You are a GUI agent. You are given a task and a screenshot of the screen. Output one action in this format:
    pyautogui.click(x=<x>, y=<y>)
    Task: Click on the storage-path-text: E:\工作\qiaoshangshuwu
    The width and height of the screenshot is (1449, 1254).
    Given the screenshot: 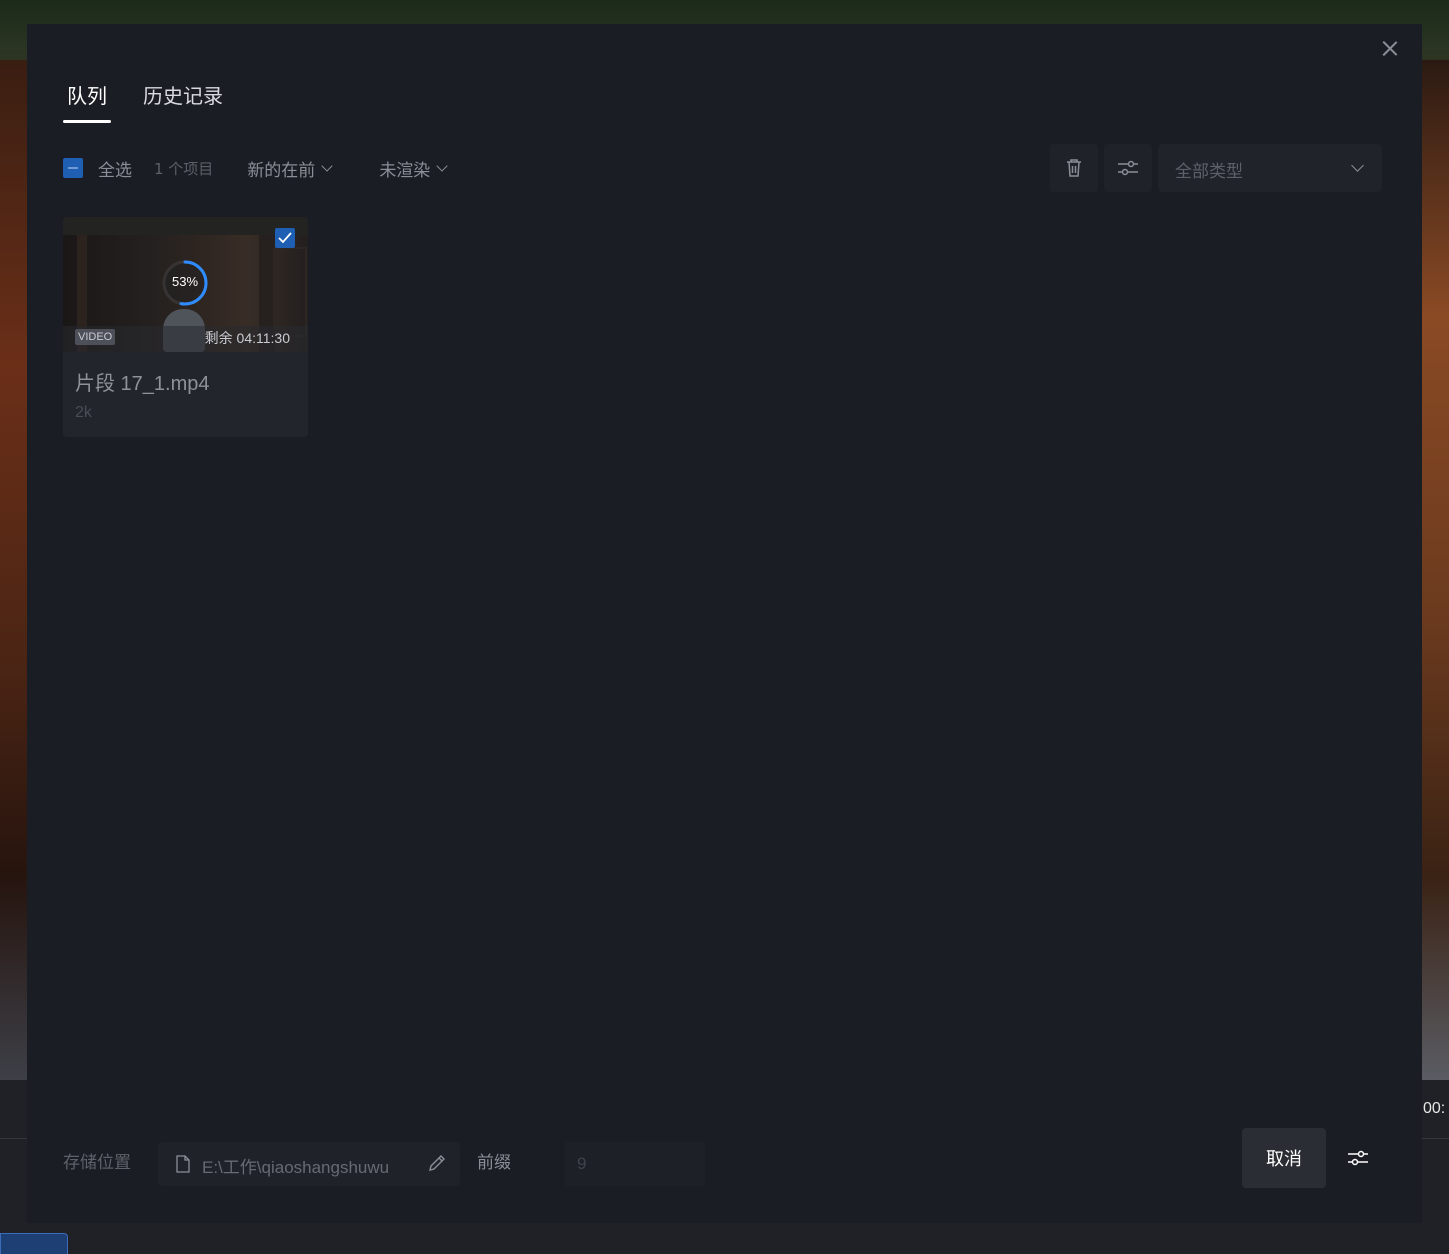 What is the action you would take?
    pyautogui.click(x=296, y=1167)
    